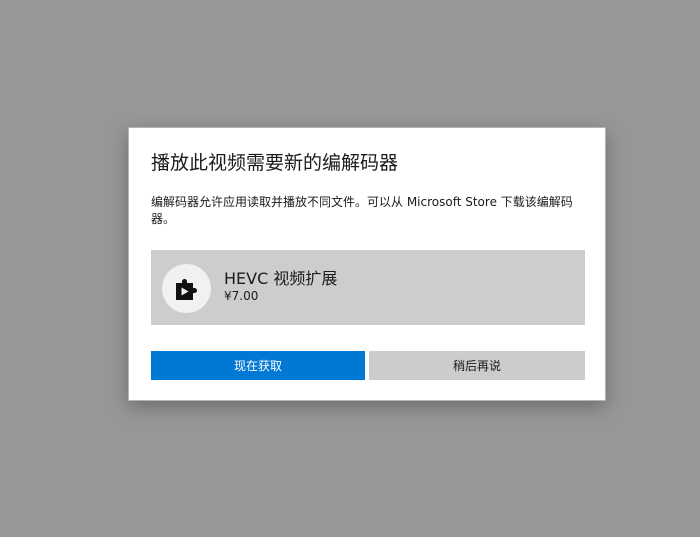  I want to click on puzzle-play-icon, so click(186, 289).